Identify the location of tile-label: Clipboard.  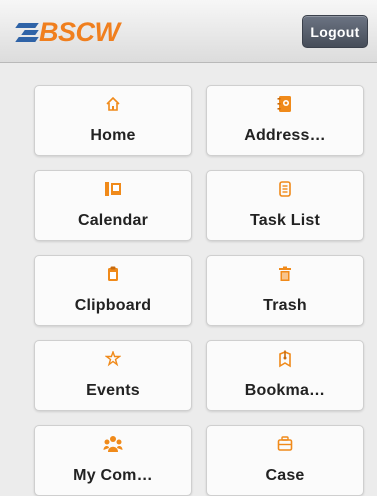
(113, 305).